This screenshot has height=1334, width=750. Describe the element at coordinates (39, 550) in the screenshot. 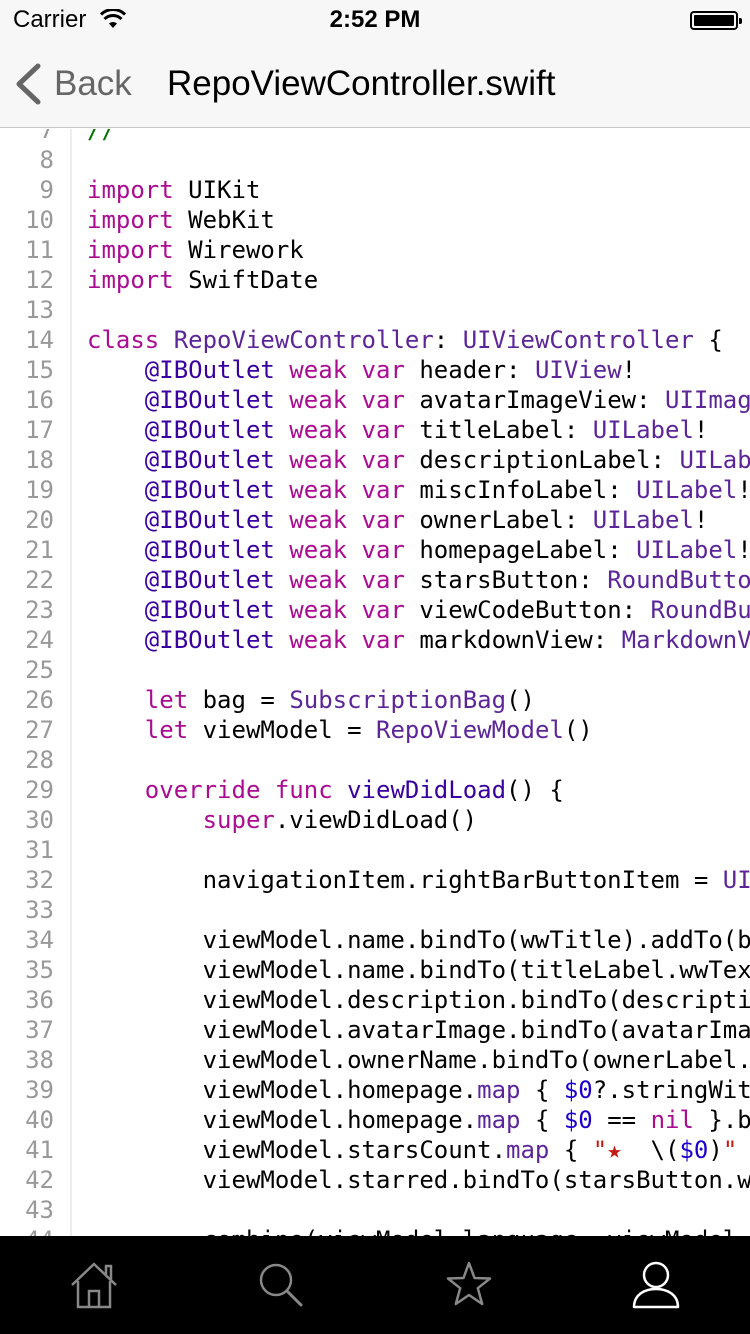

I see `line-number: 21` at that location.